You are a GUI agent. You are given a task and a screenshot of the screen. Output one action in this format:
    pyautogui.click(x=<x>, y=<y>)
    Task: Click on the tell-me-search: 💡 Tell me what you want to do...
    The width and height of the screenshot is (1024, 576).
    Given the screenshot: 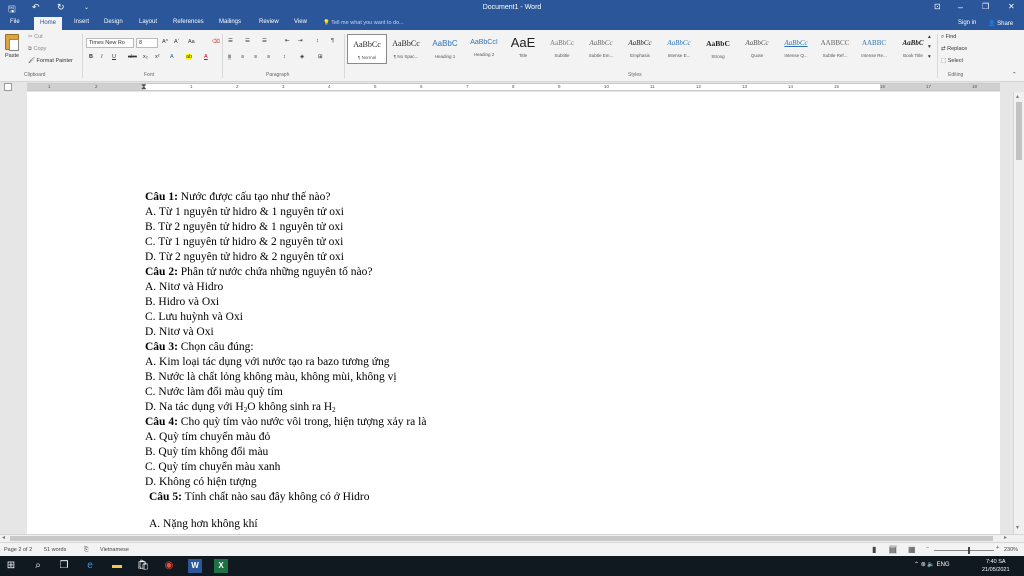 What is the action you would take?
    pyautogui.click(x=363, y=23)
    